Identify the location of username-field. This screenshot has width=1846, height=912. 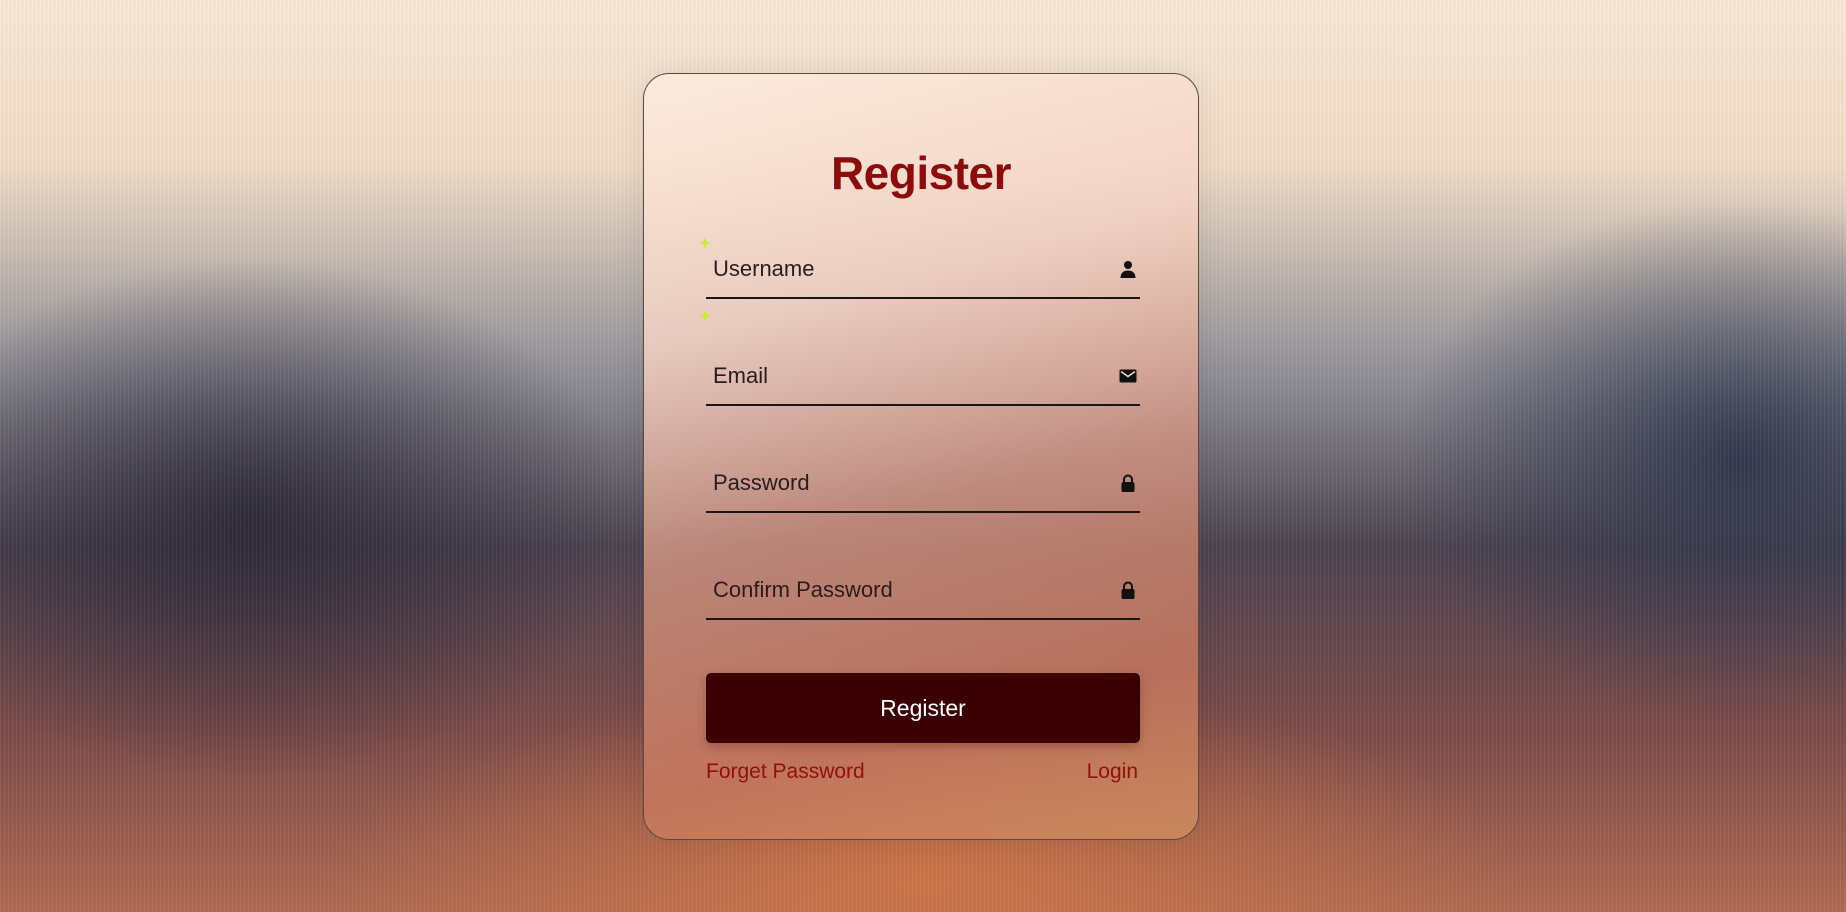
(923, 270).